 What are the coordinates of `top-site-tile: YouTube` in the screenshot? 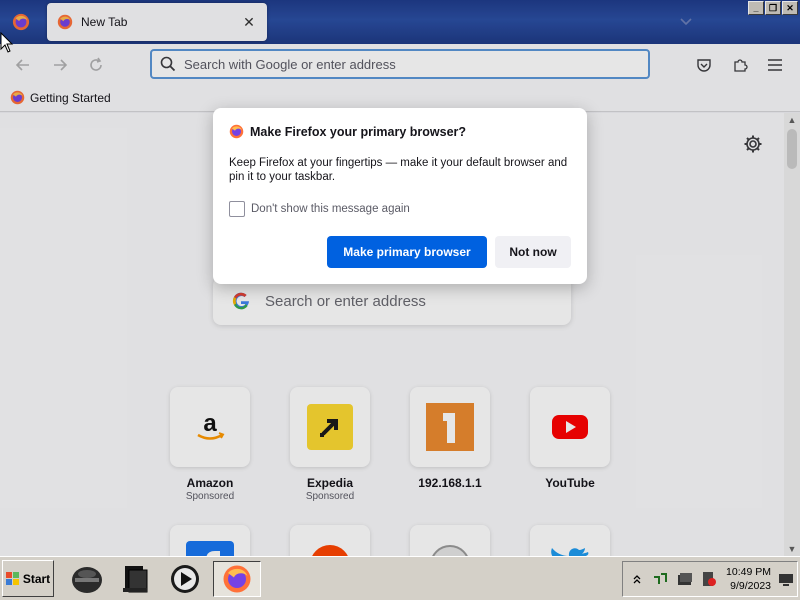 It's located at (570, 438).